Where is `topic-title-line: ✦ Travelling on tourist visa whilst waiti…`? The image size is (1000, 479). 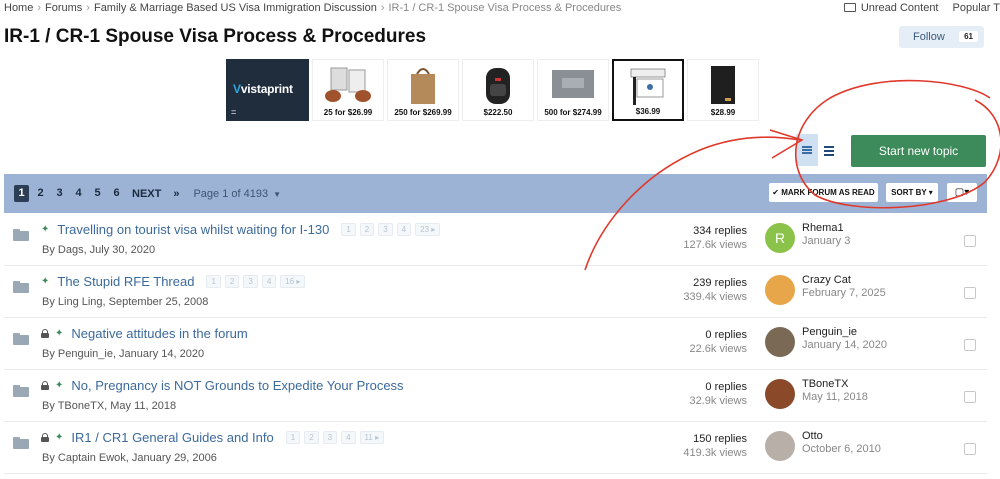 topic-title-line: ✦ Travelling on tourist visa whilst waiti… is located at coordinates (241, 229).